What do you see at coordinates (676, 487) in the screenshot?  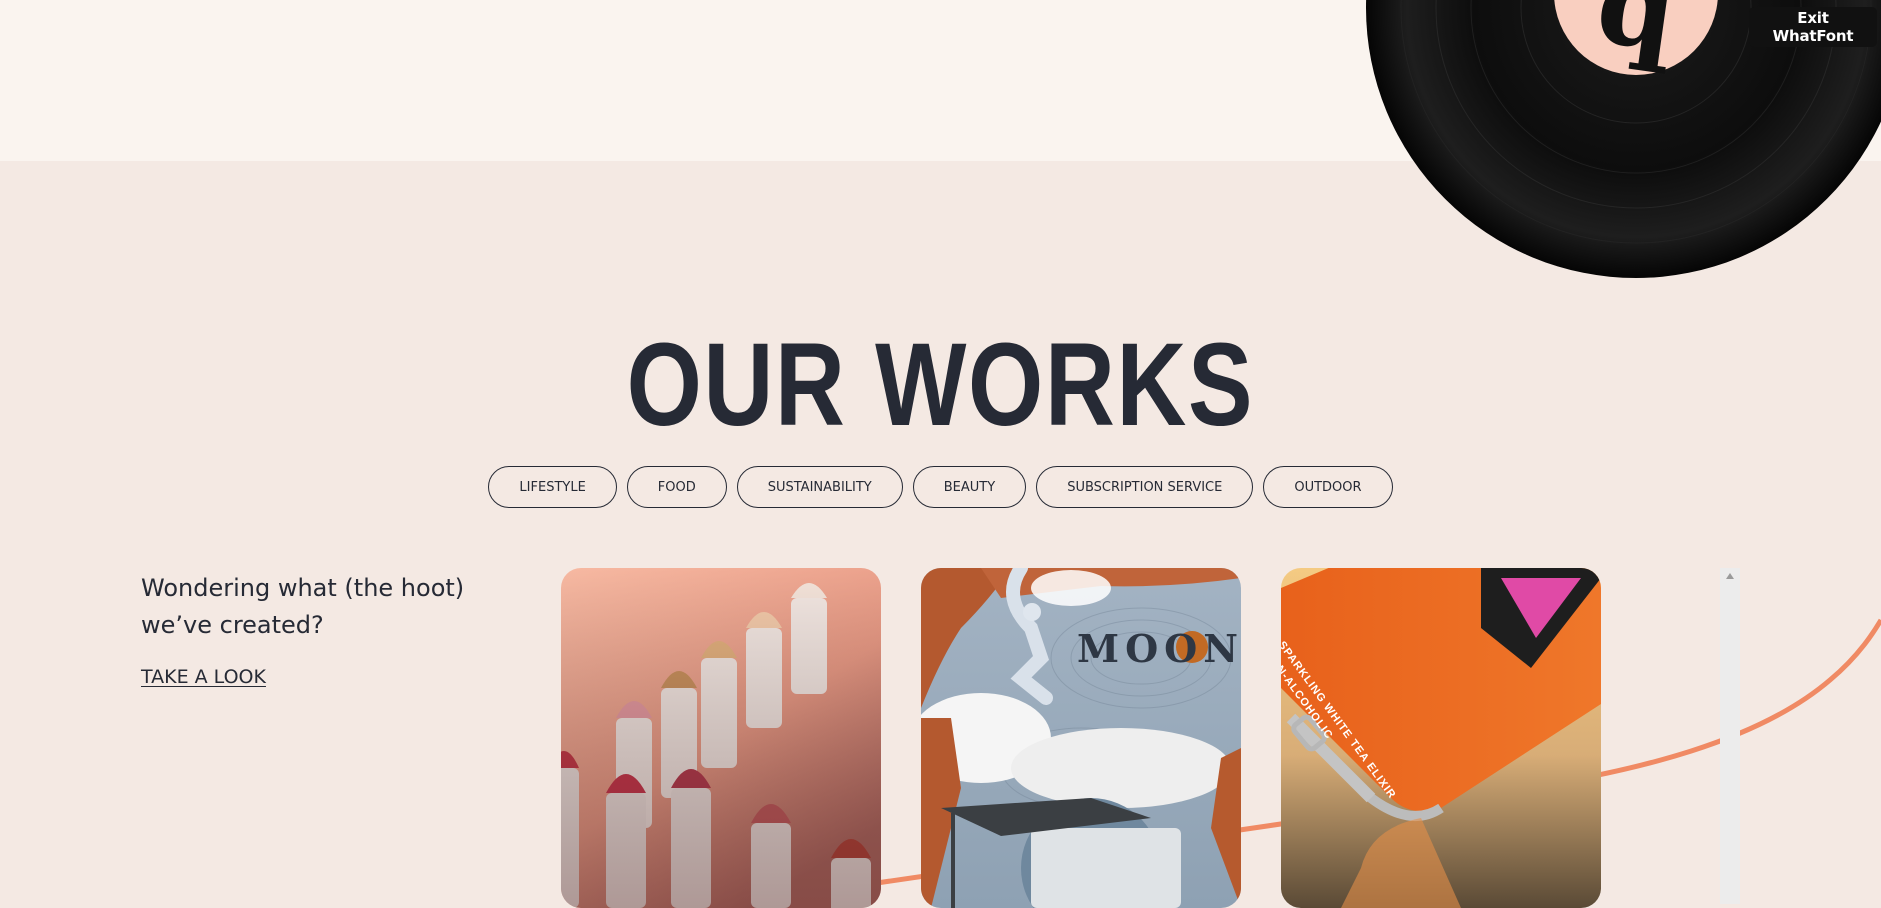 I see `filter-food: FOOD` at bounding box center [676, 487].